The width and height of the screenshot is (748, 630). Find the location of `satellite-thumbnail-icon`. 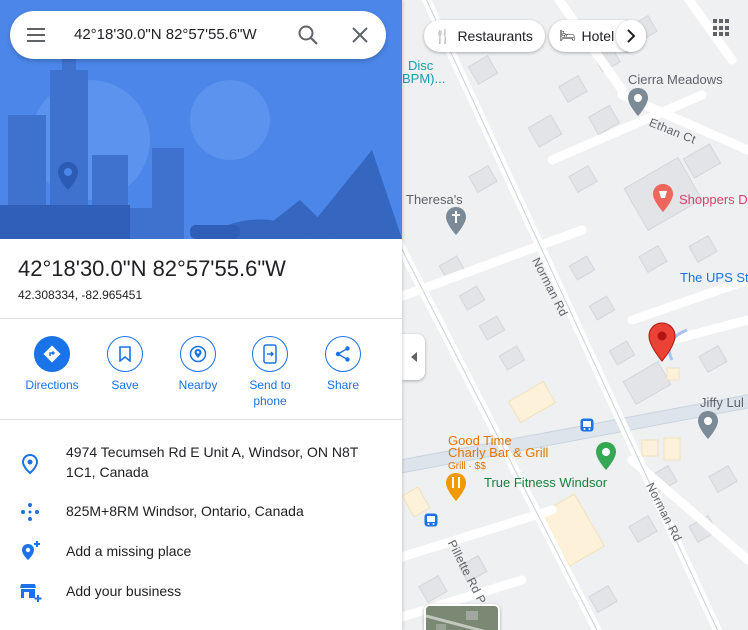

satellite-thumbnail-icon is located at coordinates (462, 618).